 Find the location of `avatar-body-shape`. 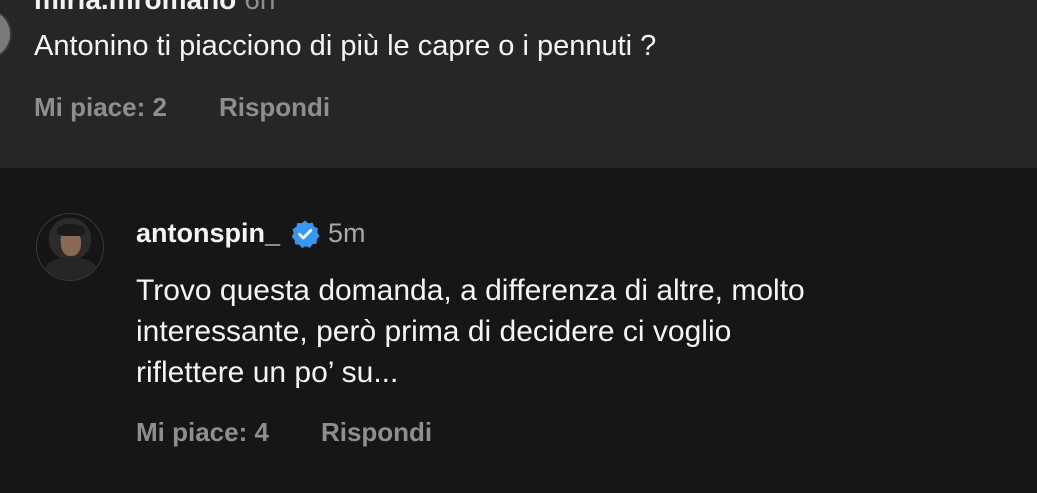

avatar-body-shape is located at coordinates (71, 269).